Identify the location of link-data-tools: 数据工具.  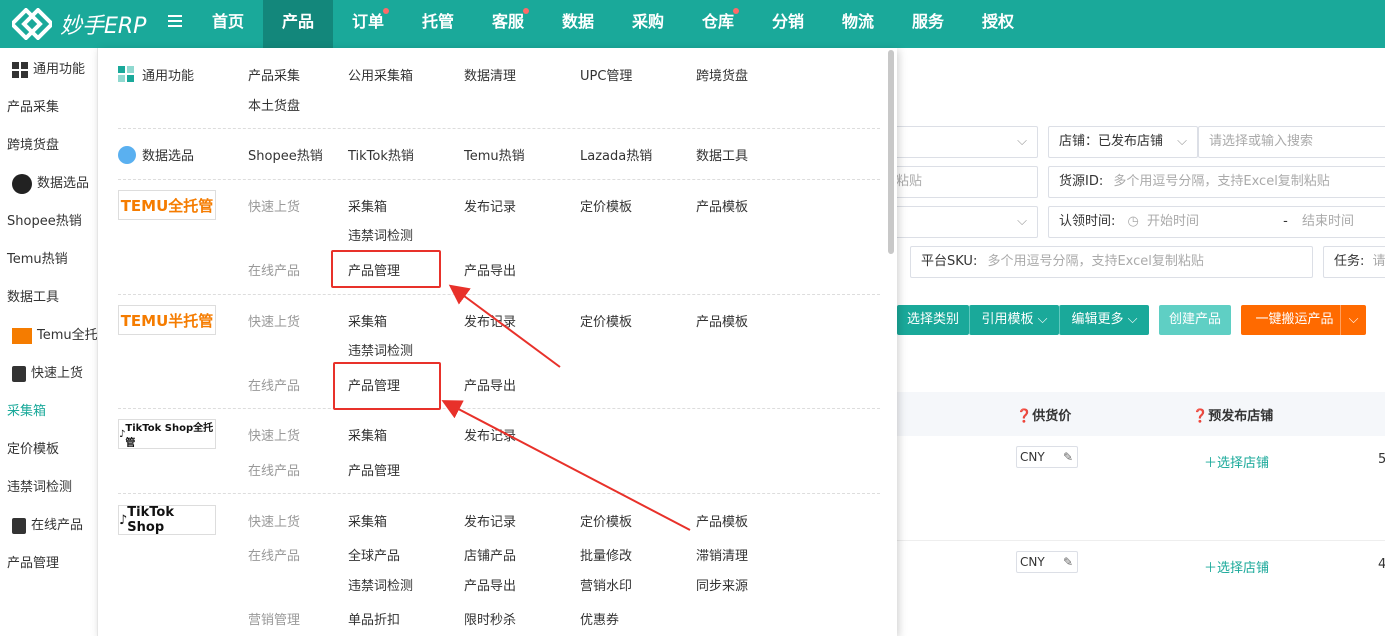
(722, 154).